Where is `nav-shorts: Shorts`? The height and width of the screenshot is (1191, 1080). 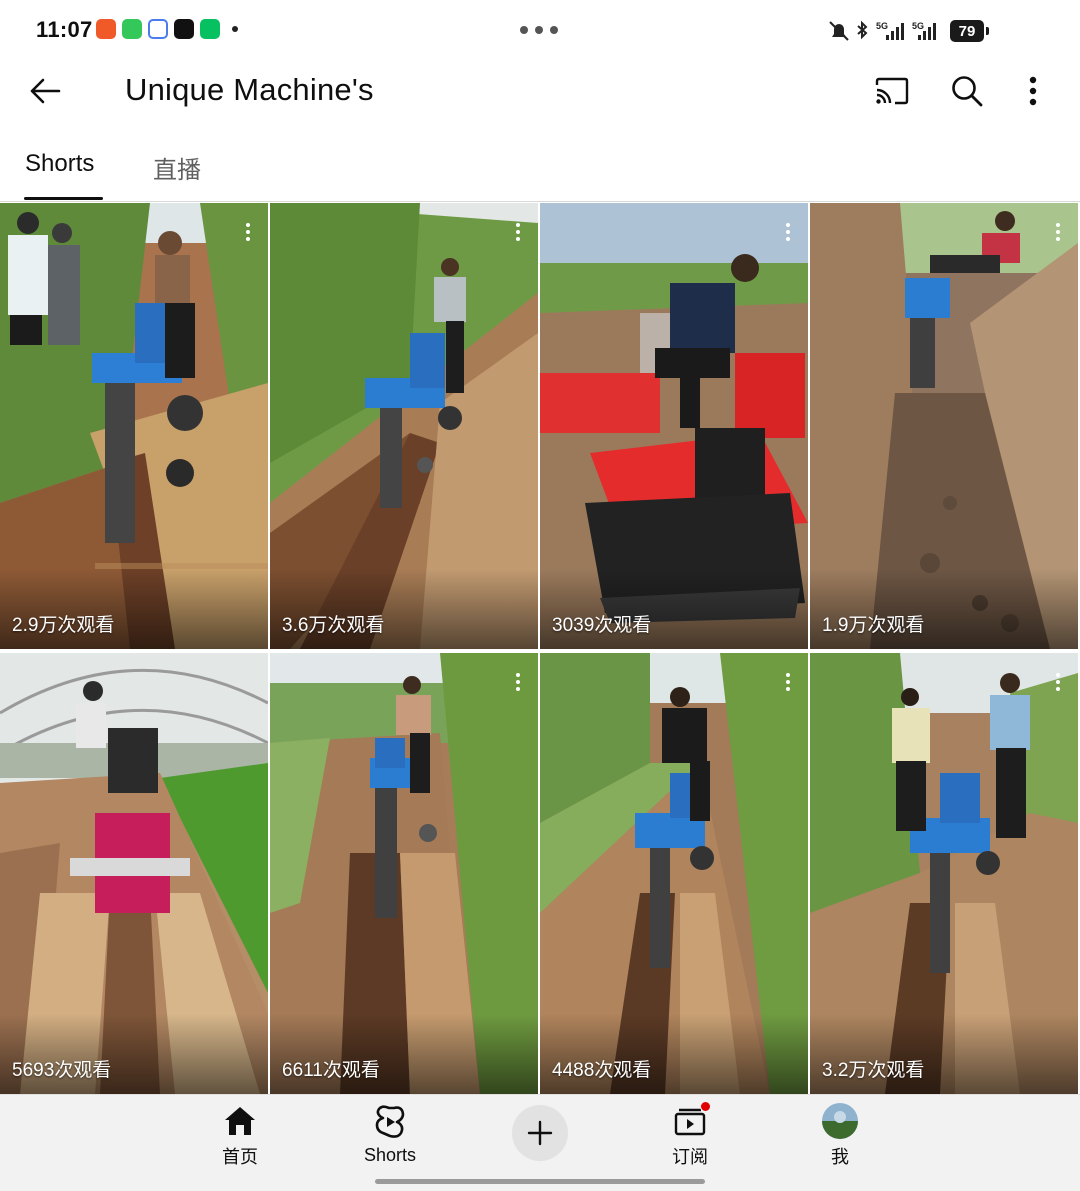
nav-shorts: Shorts is located at coordinates (390, 1136).